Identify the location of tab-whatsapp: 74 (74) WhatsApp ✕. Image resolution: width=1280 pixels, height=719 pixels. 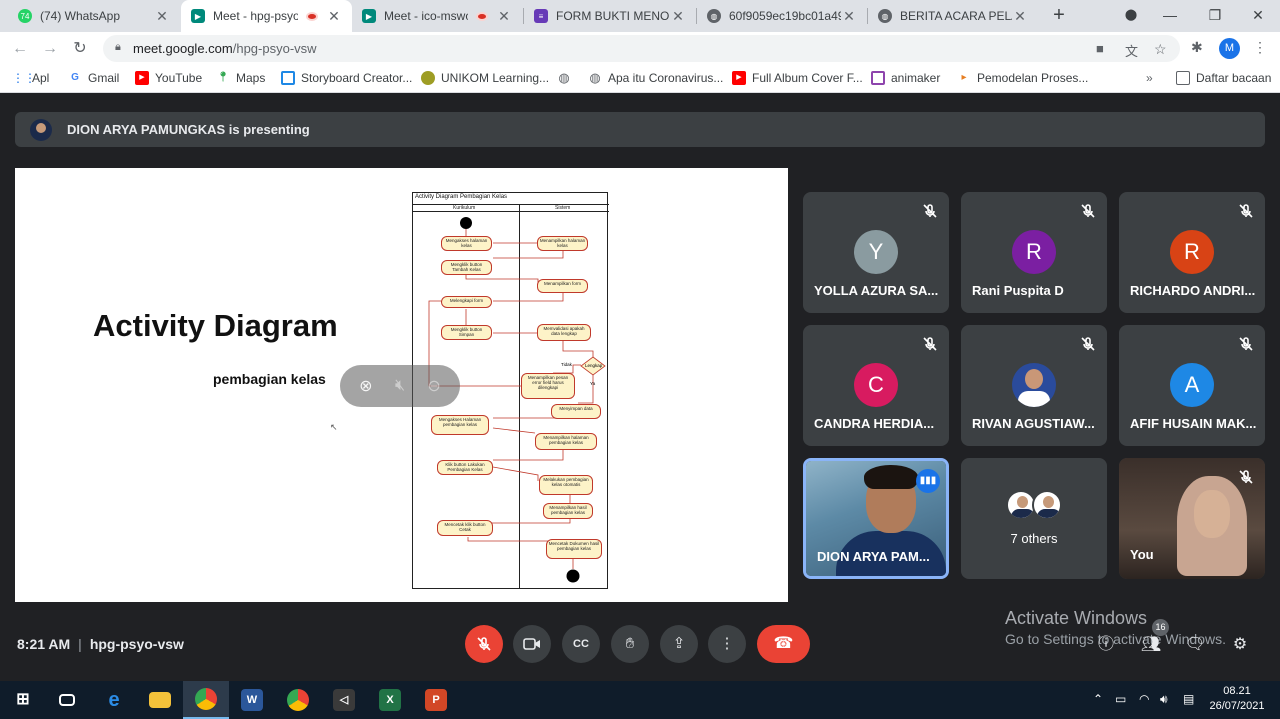
(94, 16).